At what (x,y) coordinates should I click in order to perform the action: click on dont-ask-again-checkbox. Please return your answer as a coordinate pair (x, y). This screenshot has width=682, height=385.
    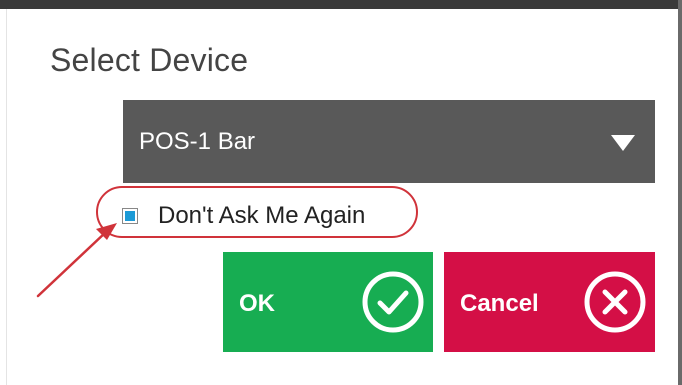
    Looking at the image, I should click on (130, 216).